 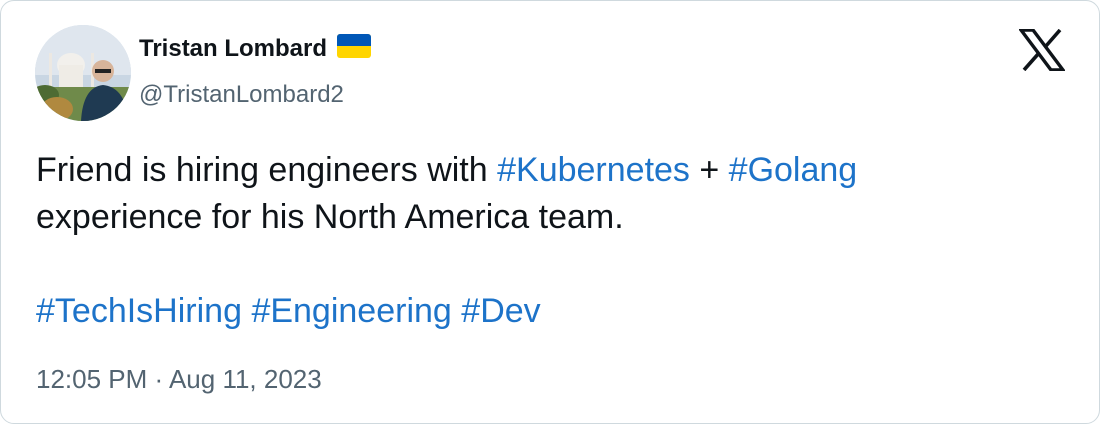 What do you see at coordinates (500, 311) in the screenshot?
I see `hashtag-dev: #Dev` at bounding box center [500, 311].